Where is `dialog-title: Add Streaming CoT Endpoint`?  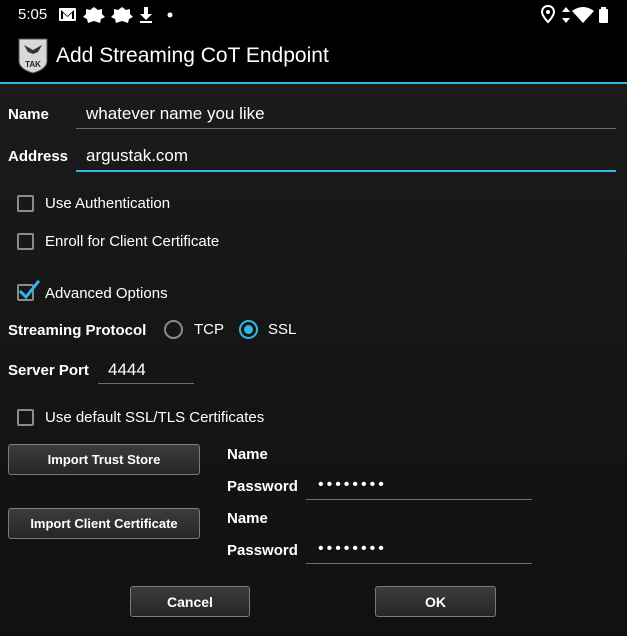
dialog-title: Add Streaming CoT Endpoint is located at coordinates (192, 55).